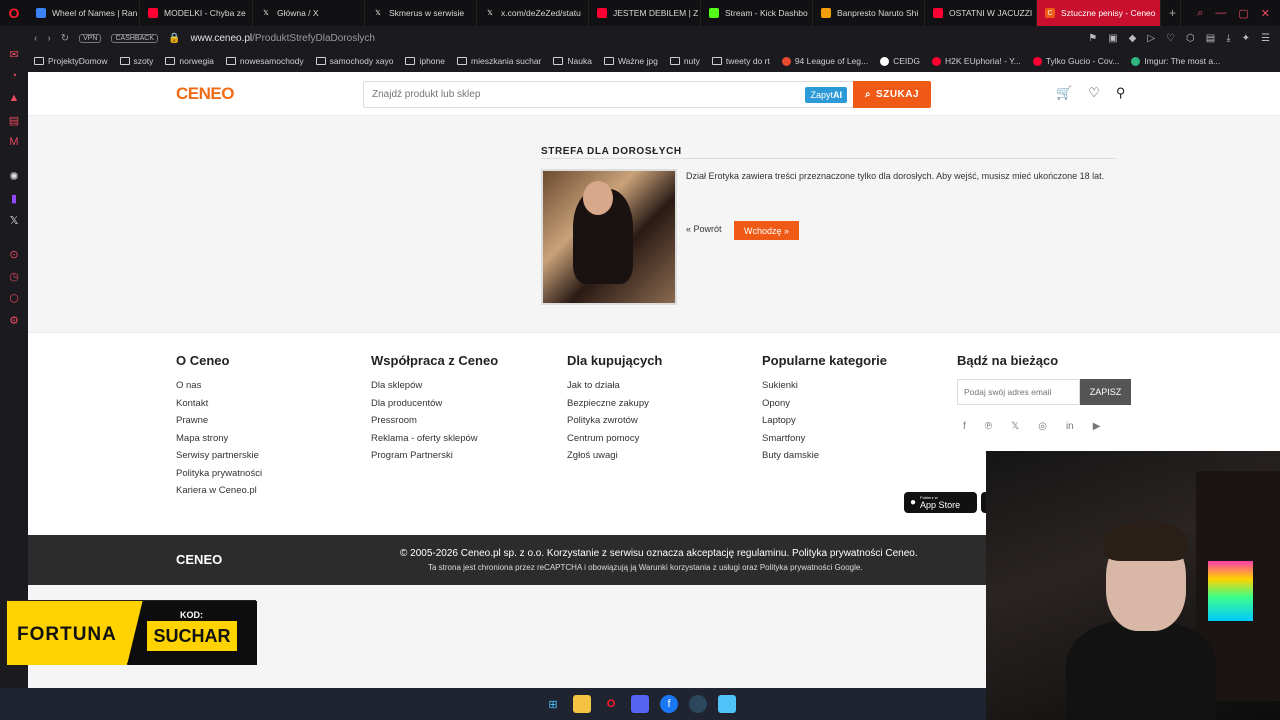  What do you see at coordinates (219, 490) in the screenshot?
I see `footer-link: Kariera w Ceneo.pl` at bounding box center [219, 490].